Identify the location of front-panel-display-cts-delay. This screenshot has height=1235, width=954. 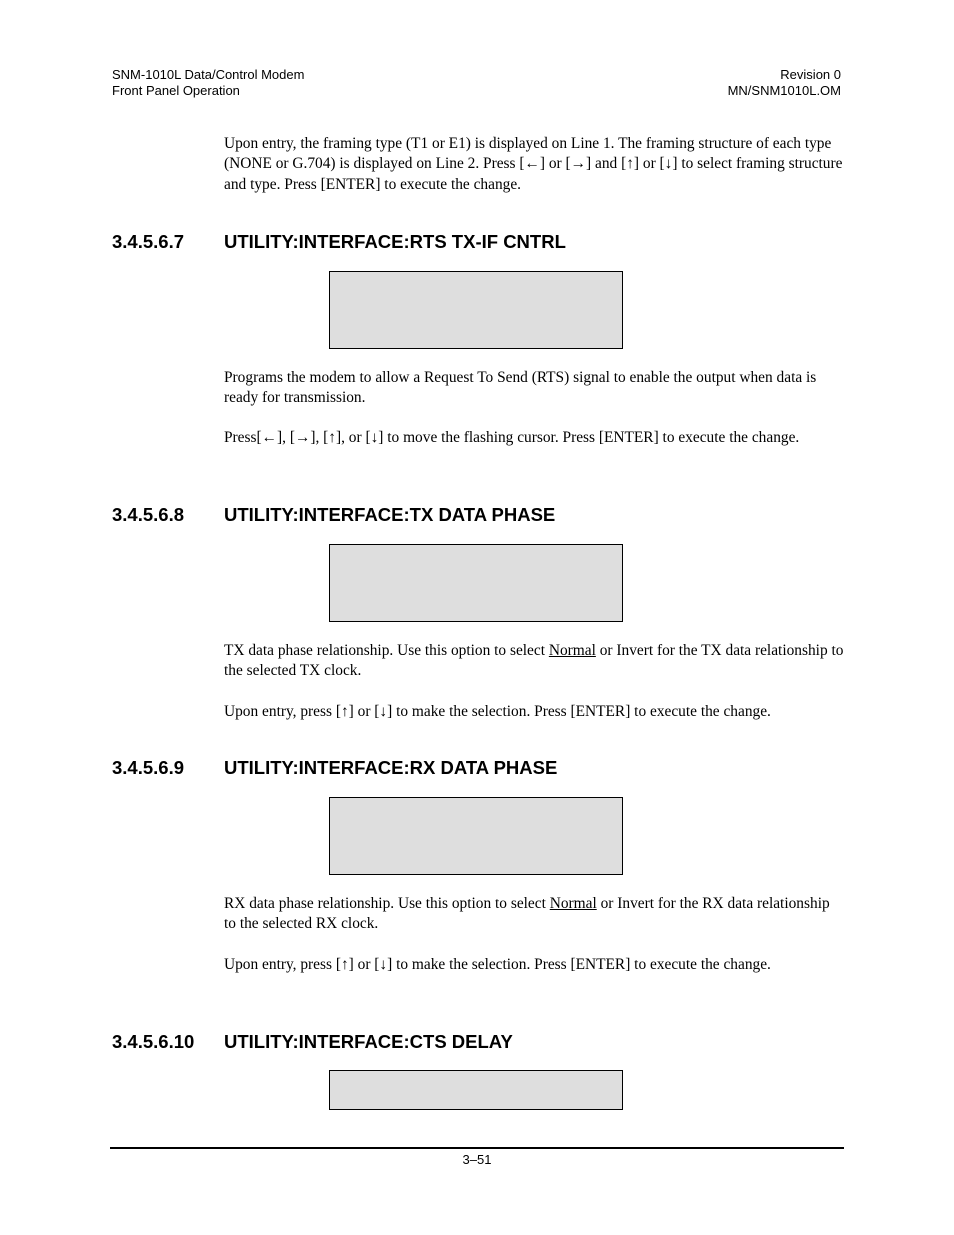
(476, 1090).